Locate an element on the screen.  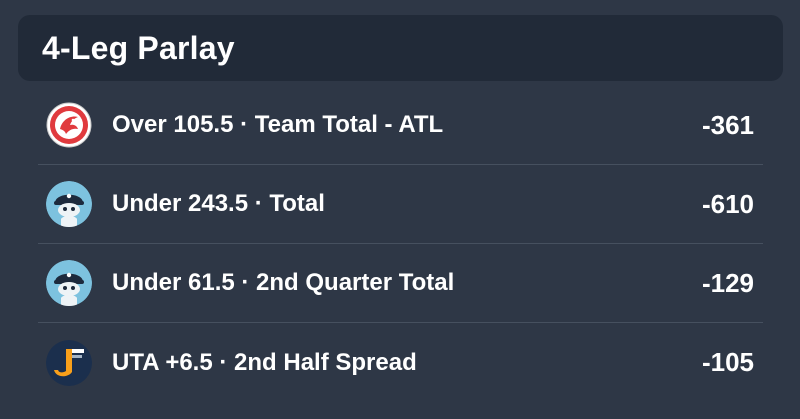
leg-description: Under 243.5 · Total is located at coordinates (218, 203).